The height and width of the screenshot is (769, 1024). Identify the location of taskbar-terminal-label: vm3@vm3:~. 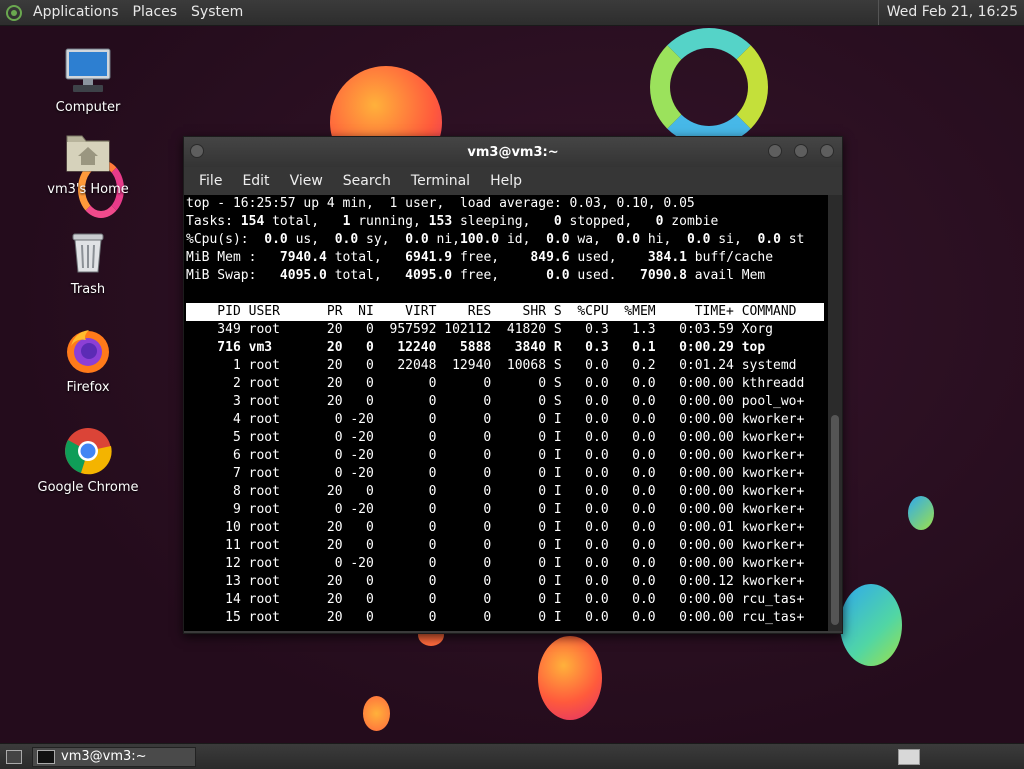
(104, 756).